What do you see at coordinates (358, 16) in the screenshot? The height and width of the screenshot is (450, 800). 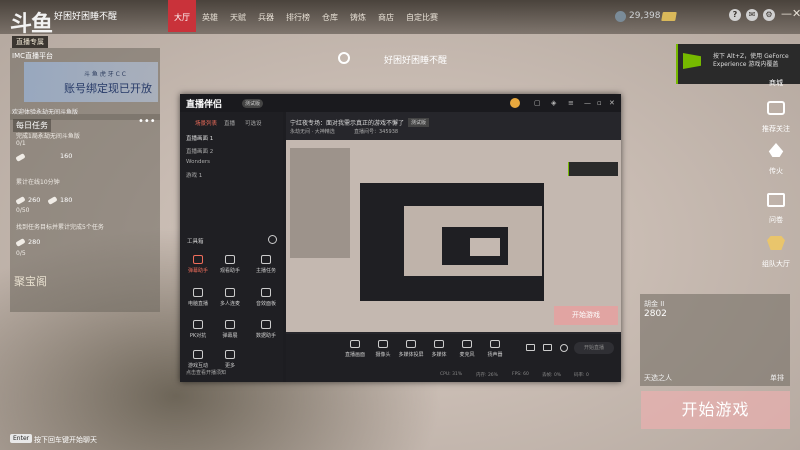 I see `nav-forge: 铸炼` at bounding box center [358, 16].